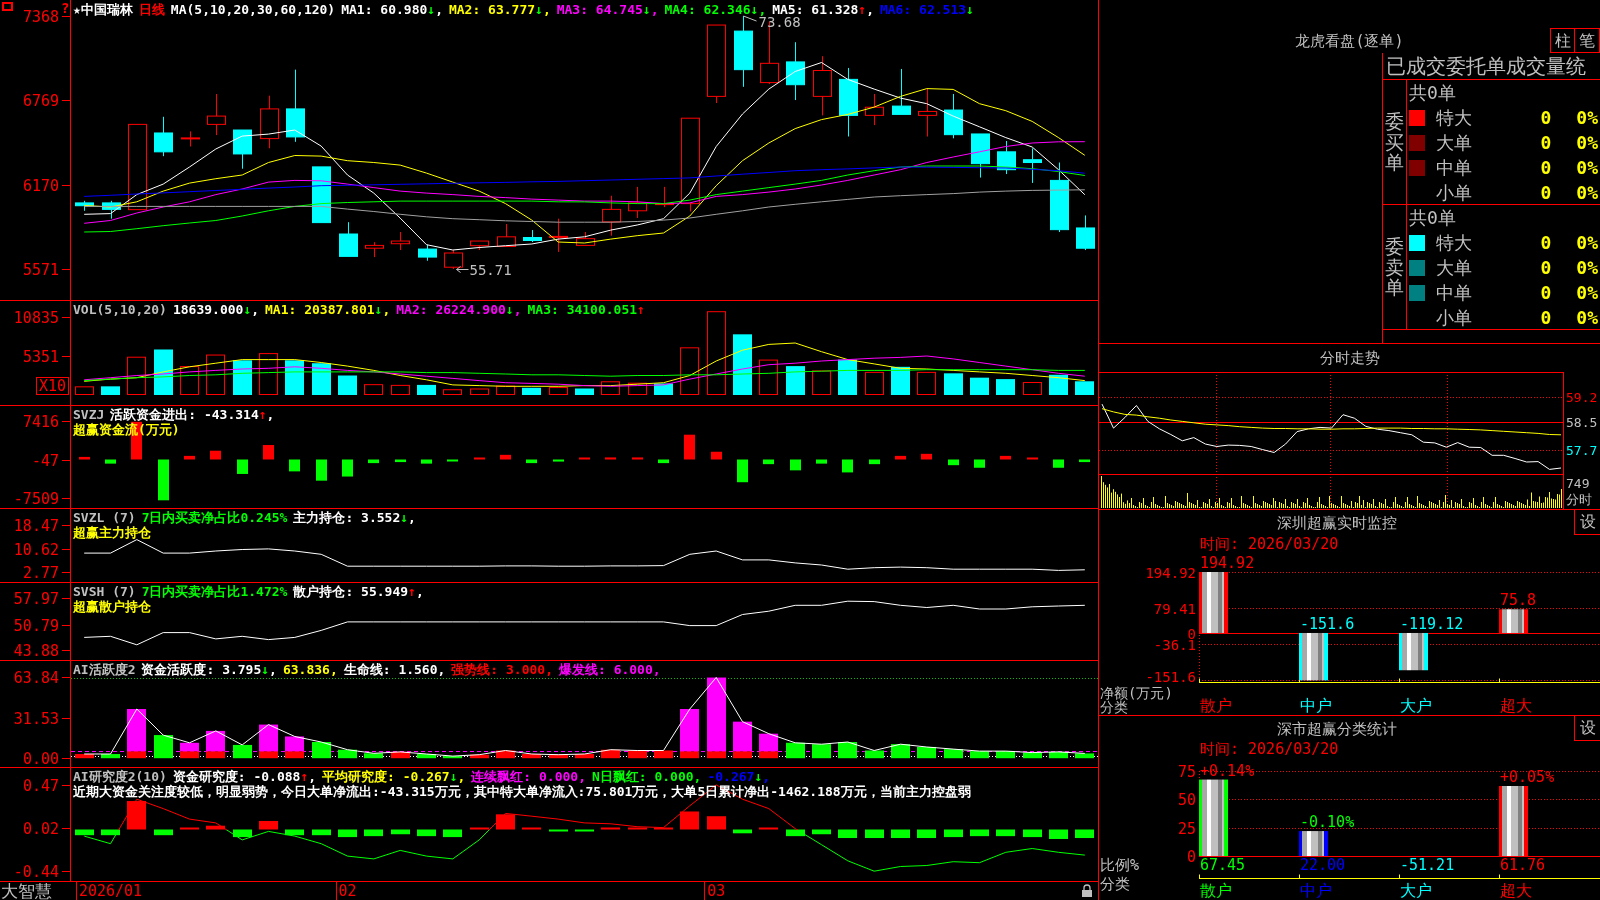 This screenshot has height=900, width=1600. Describe the element at coordinates (40, 16) in the screenshot. I see `axis-label: 7368` at that location.